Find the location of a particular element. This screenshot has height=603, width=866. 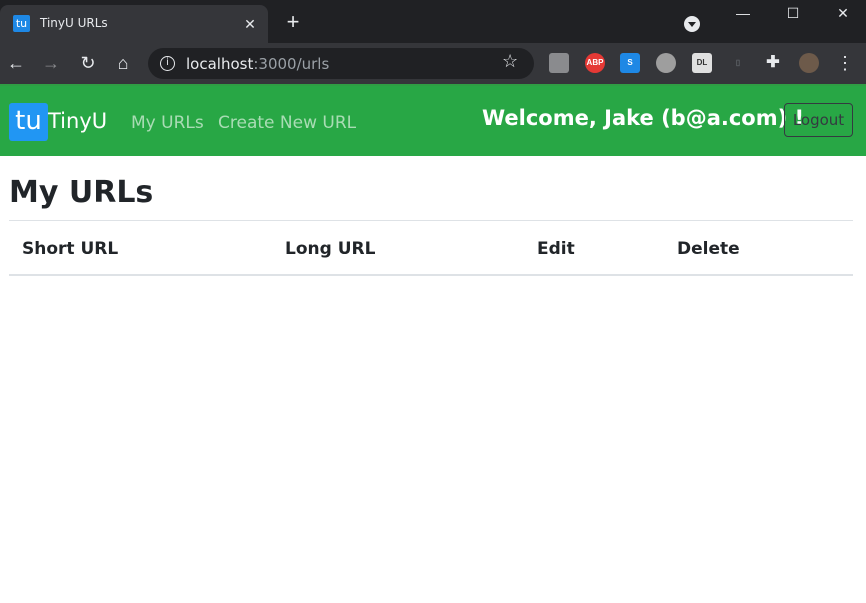

extension-circle-icon is located at coordinates (666, 63).